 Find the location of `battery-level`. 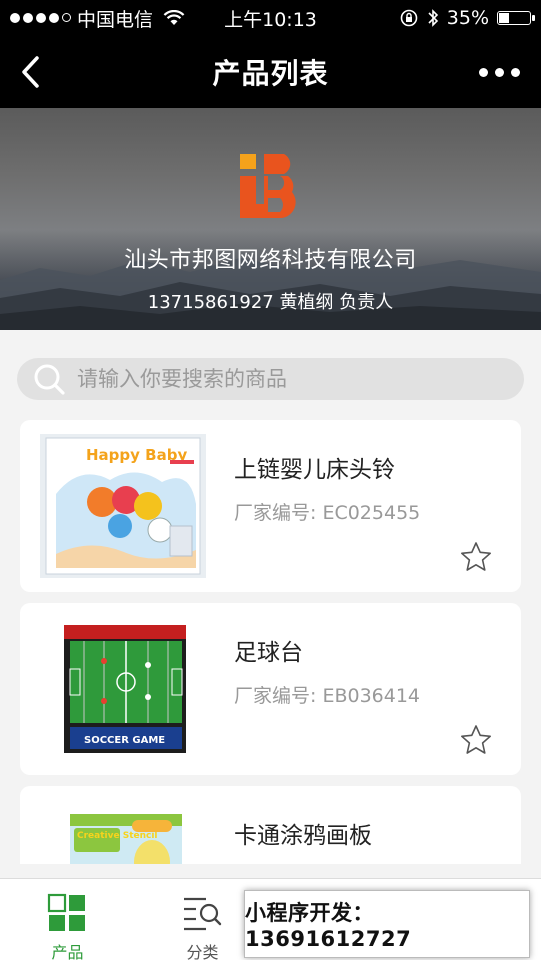

battery-level is located at coordinates (504, 18).